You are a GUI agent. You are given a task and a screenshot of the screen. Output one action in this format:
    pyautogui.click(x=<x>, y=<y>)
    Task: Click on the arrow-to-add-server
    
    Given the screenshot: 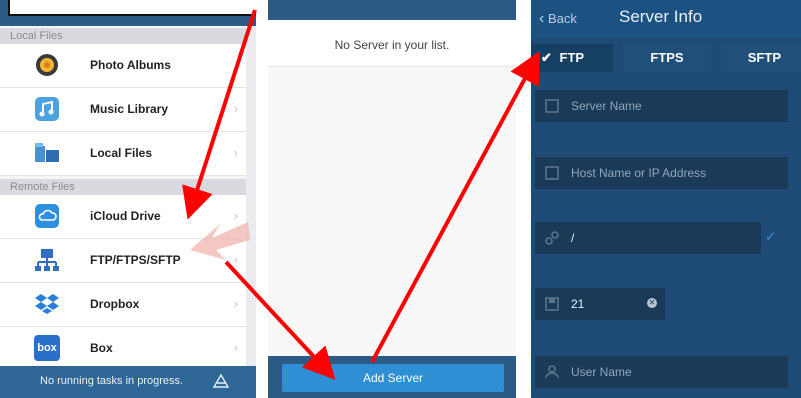 What is the action you would take?
    pyautogui.click(x=280, y=320)
    